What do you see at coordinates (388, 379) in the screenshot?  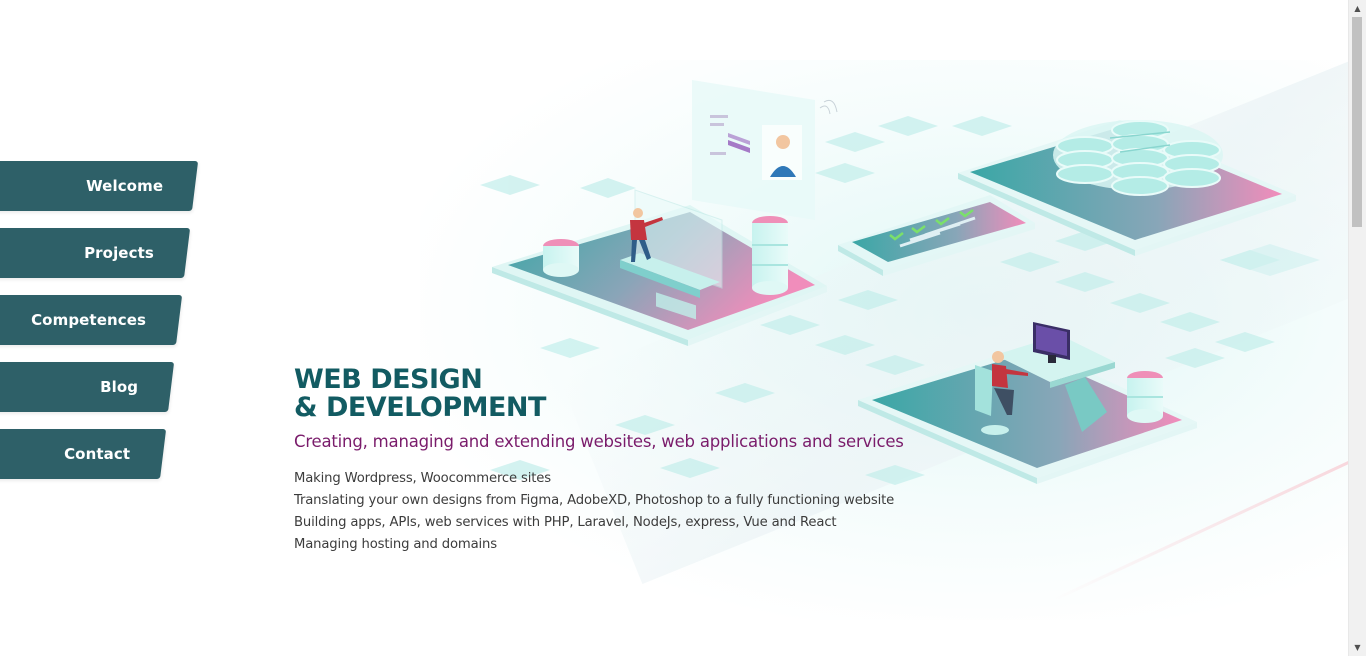 I see `hero-title-line-1: WEB DESIGN` at bounding box center [388, 379].